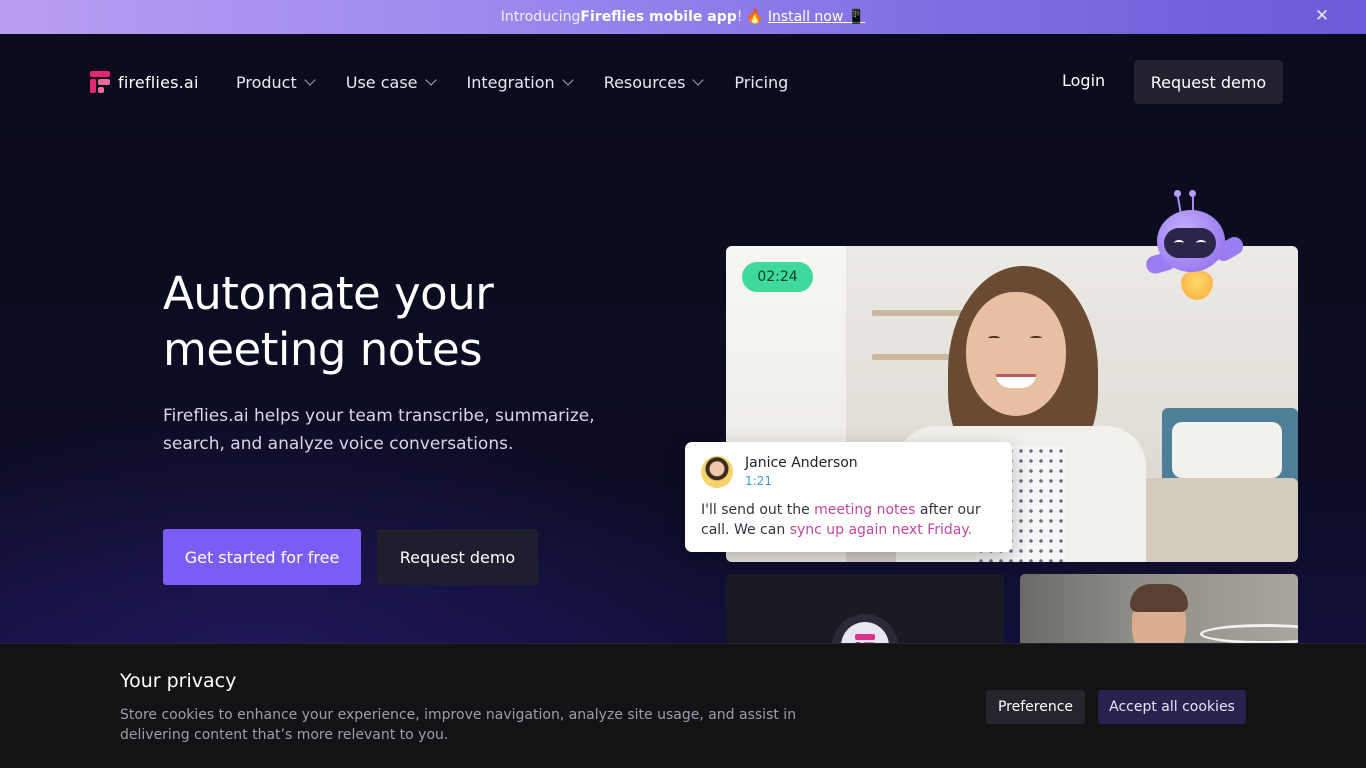  I want to click on video-tile-fireflies-bot, so click(865, 614).